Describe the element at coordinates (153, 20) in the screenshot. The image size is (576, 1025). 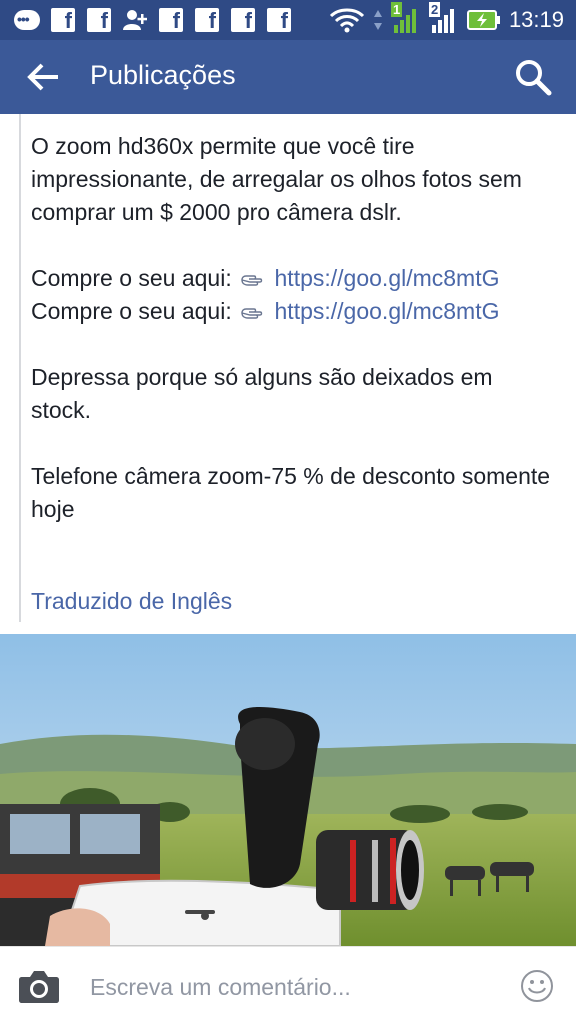
I see `notification-icons` at that location.